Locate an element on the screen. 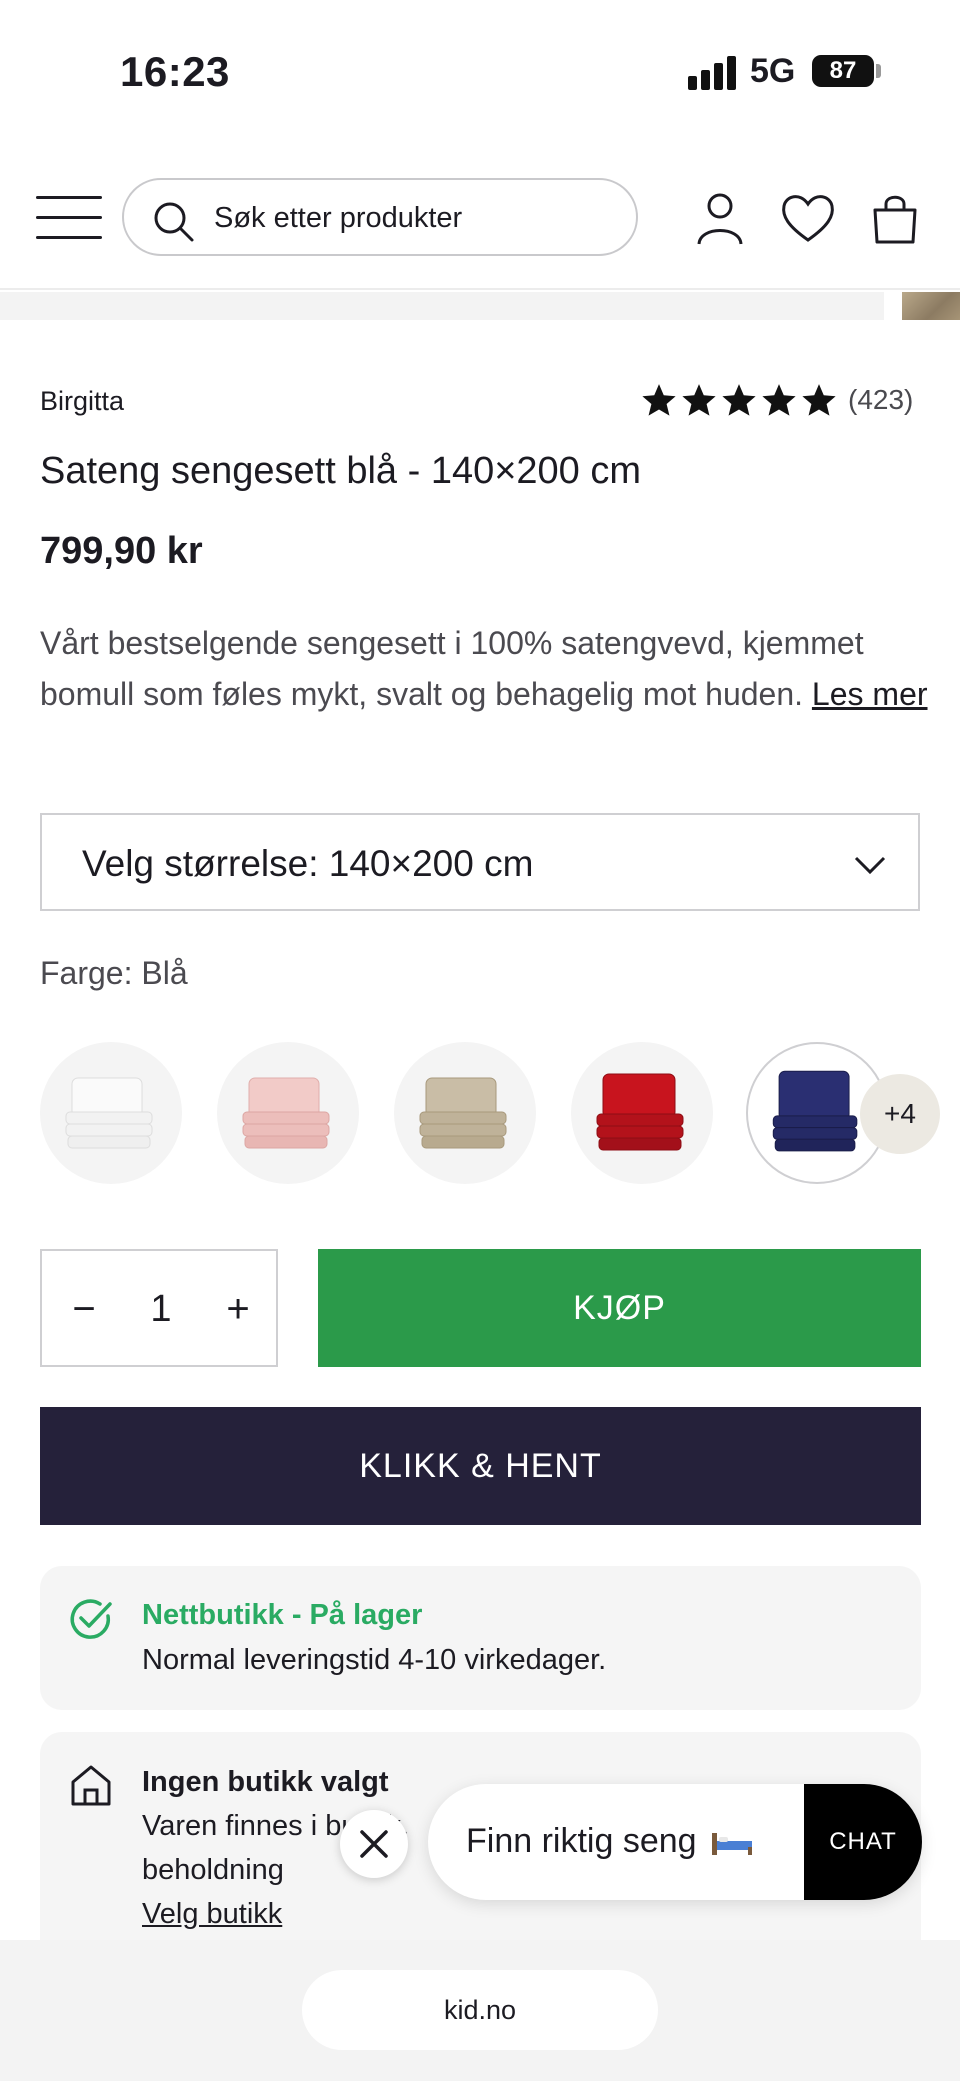 This screenshot has width=960, height=2081. wishlist-heart-icon is located at coordinates (808, 218).